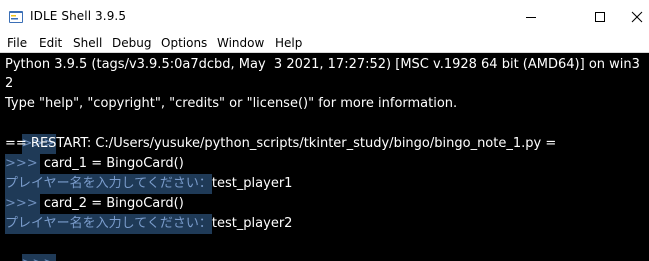 The width and height of the screenshot is (649, 261). I want to click on prompt-line-current: >>>, so click(31, 247).